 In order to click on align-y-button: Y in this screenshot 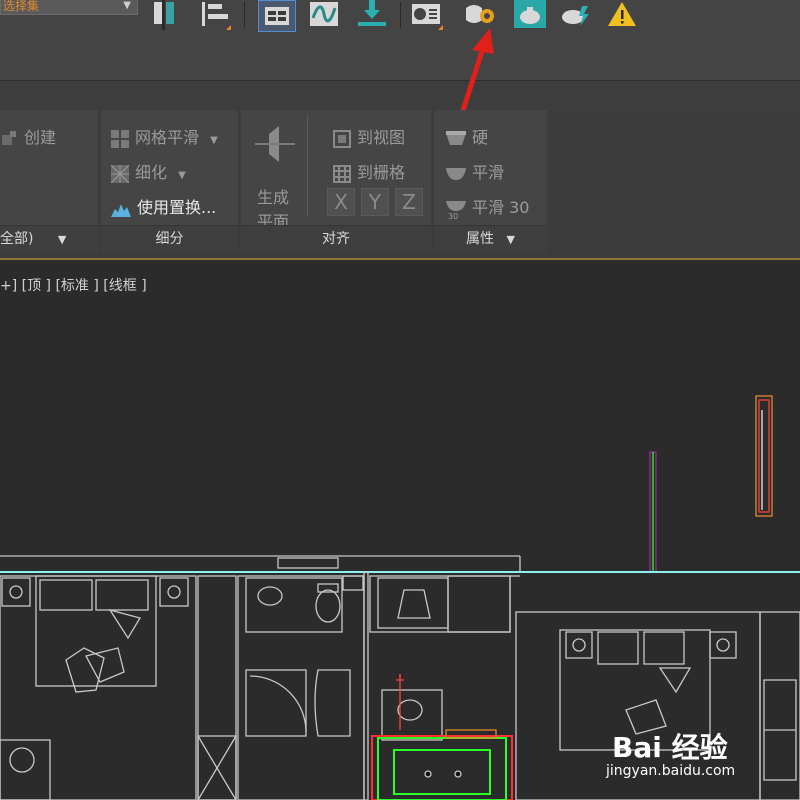, I will do `click(375, 202)`.